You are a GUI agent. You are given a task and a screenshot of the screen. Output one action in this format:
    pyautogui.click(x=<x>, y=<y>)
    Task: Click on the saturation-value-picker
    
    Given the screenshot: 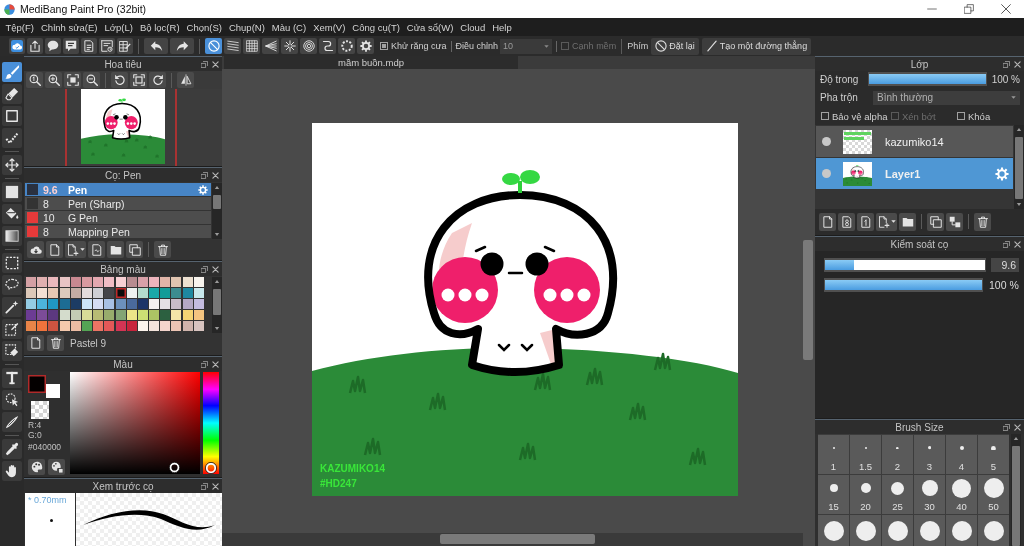 What is the action you would take?
    pyautogui.click(x=135, y=423)
    